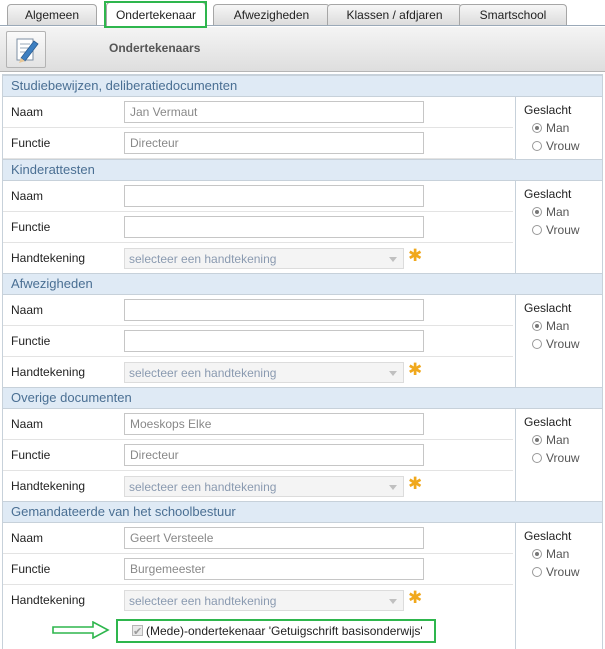 This screenshot has height=649, width=605. I want to click on tab-klassen-afdjaren: Klassen / afdjaren, so click(394, 14).